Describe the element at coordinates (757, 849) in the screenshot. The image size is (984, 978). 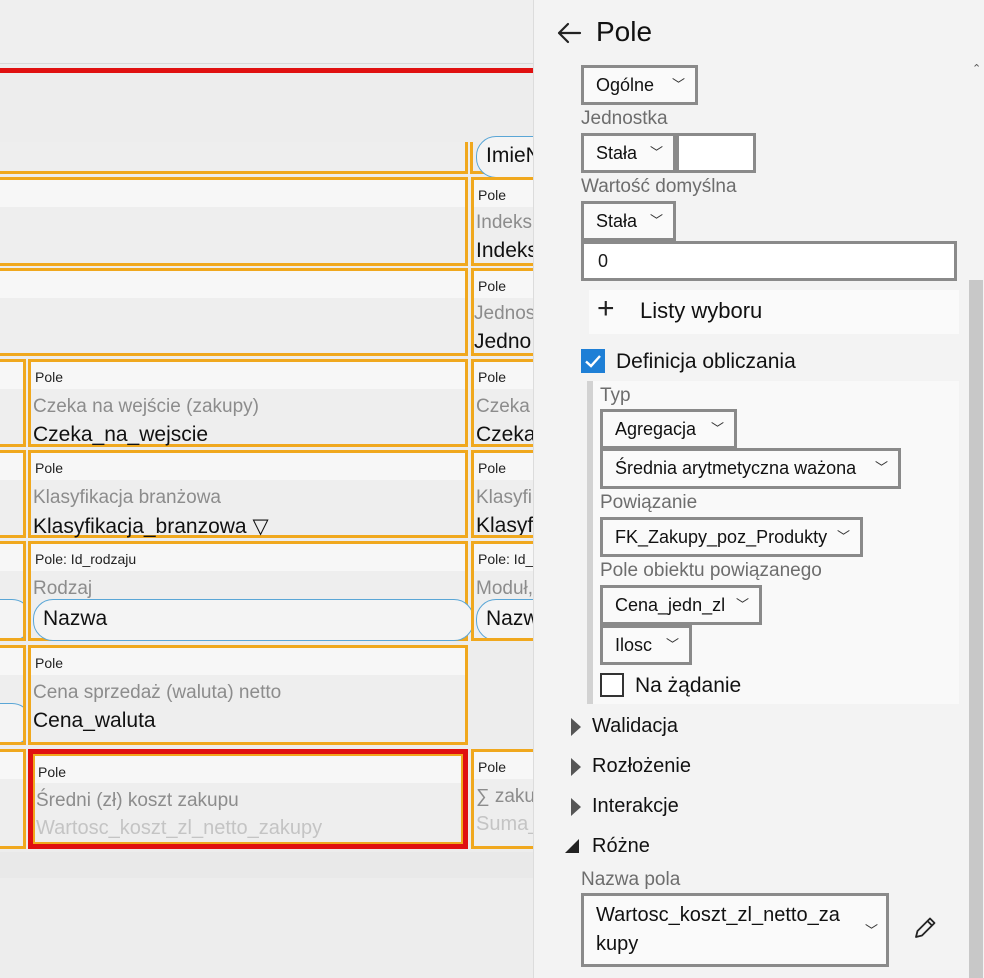
I see `section-misc: Różne` at that location.